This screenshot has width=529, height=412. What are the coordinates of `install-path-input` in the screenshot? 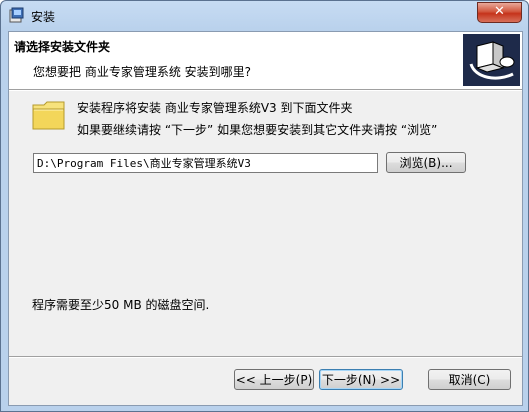 It's located at (205, 163).